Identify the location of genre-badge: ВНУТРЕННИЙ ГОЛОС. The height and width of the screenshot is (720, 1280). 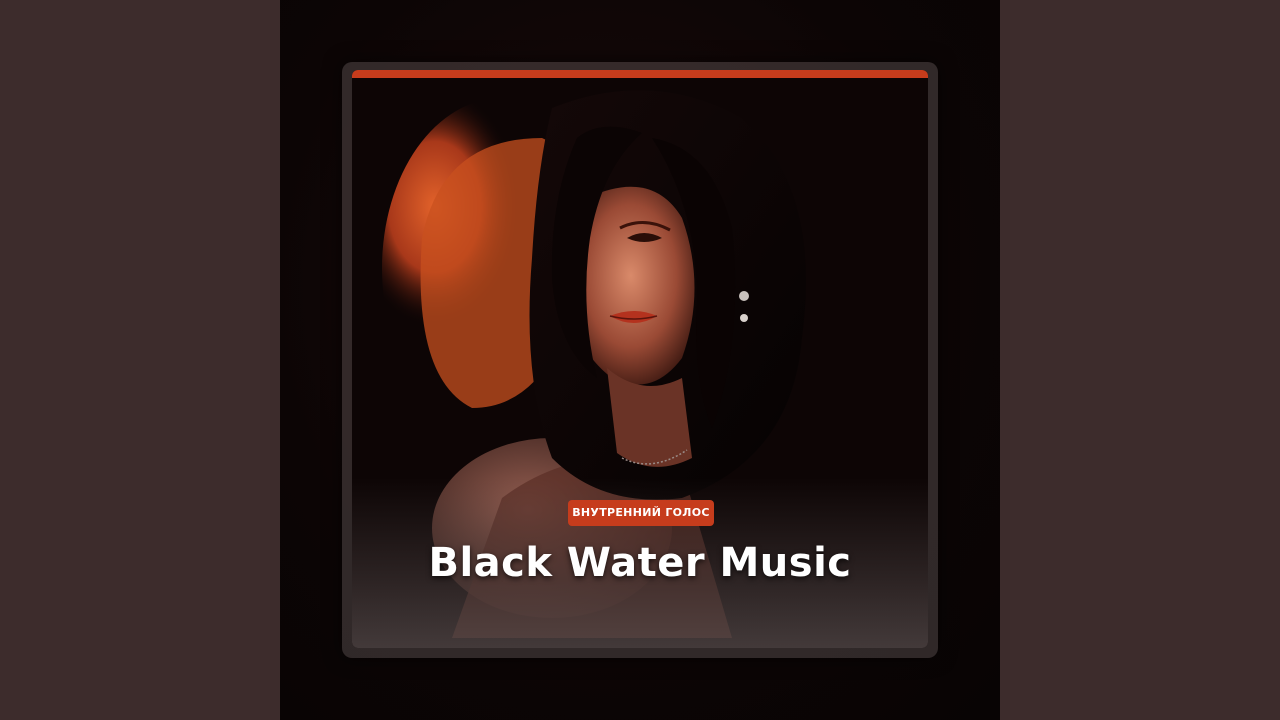
(641, 513).